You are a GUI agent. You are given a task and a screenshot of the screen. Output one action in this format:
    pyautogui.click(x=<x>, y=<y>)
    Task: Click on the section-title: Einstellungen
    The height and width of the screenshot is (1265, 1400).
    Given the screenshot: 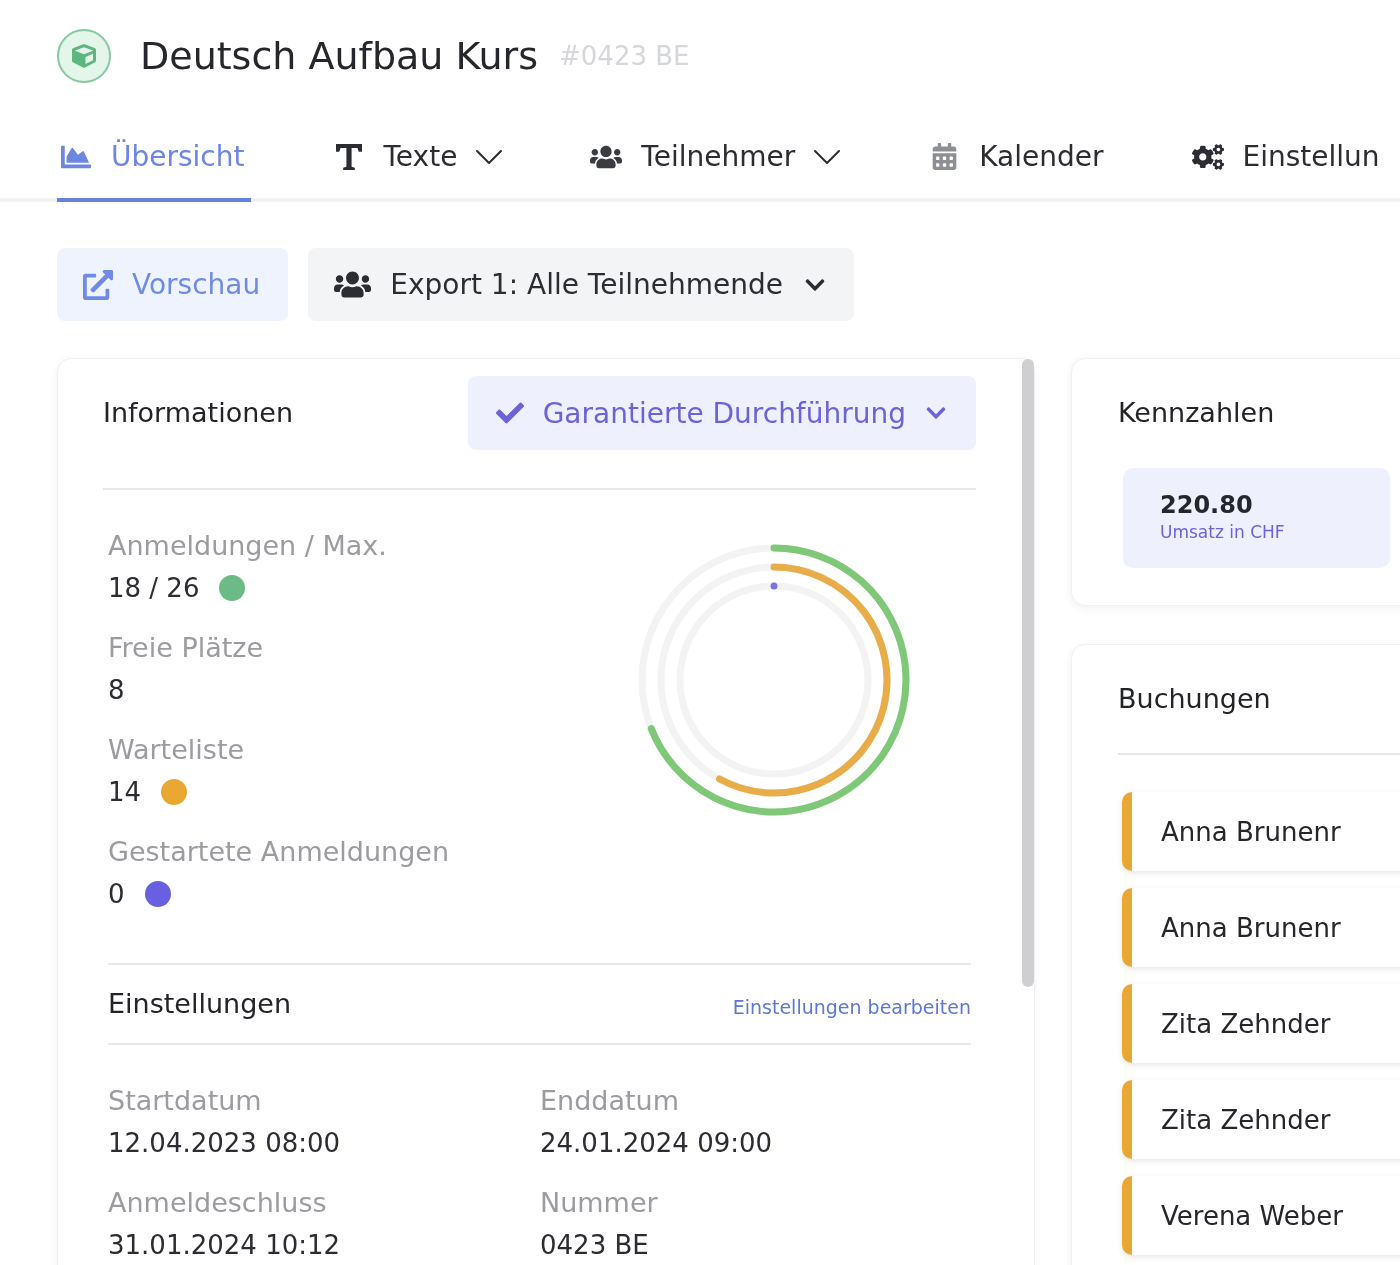 What is the action you would take?
    pyautogui.click(x=200, y=1004)
    